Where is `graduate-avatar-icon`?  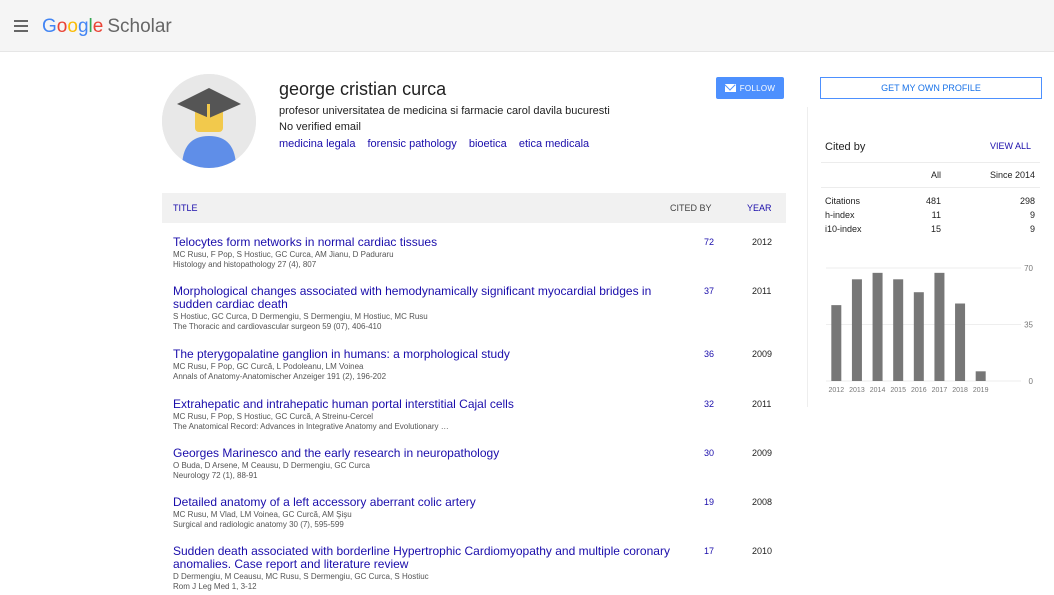
graduate-avatar-icon is located at coordinates (209, 121).